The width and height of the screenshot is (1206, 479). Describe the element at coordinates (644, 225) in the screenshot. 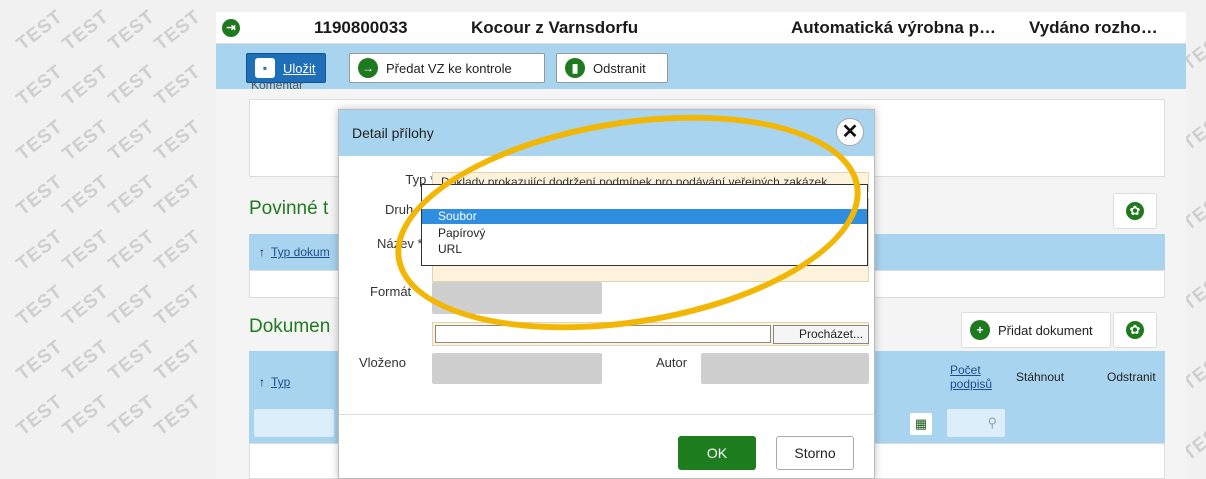

I see `kind-dropdown-list: Soubor Papírový URL` at that location.